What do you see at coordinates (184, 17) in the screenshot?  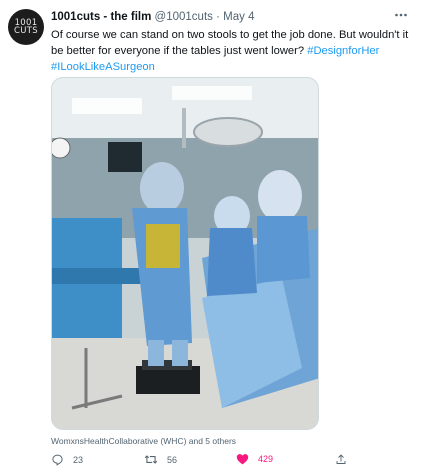 I see `handle: @1001cuts` at bounding box center [184, 17].